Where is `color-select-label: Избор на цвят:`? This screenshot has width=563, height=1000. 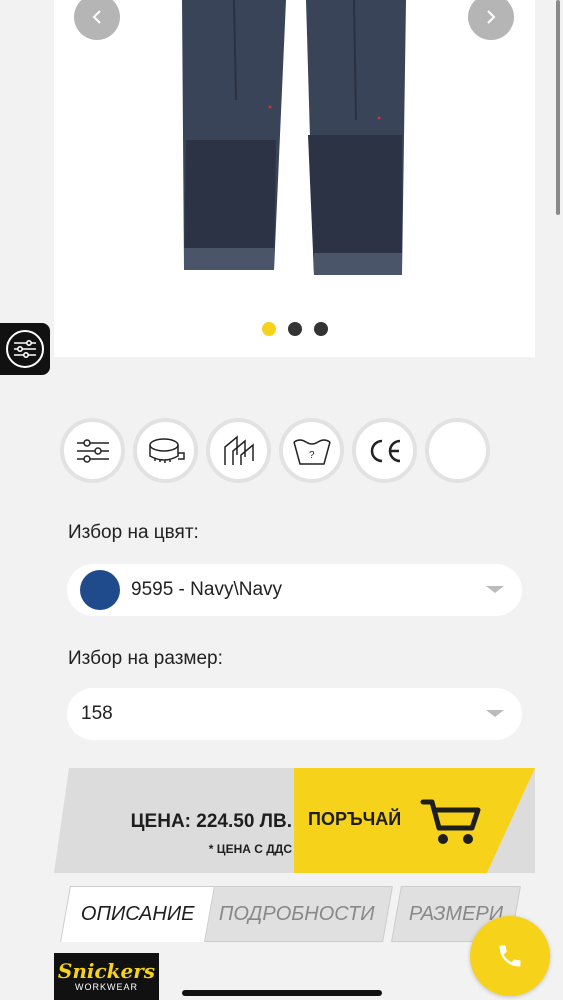
color-select-label: Избор на цвят: is located at coordinates (133, 532).